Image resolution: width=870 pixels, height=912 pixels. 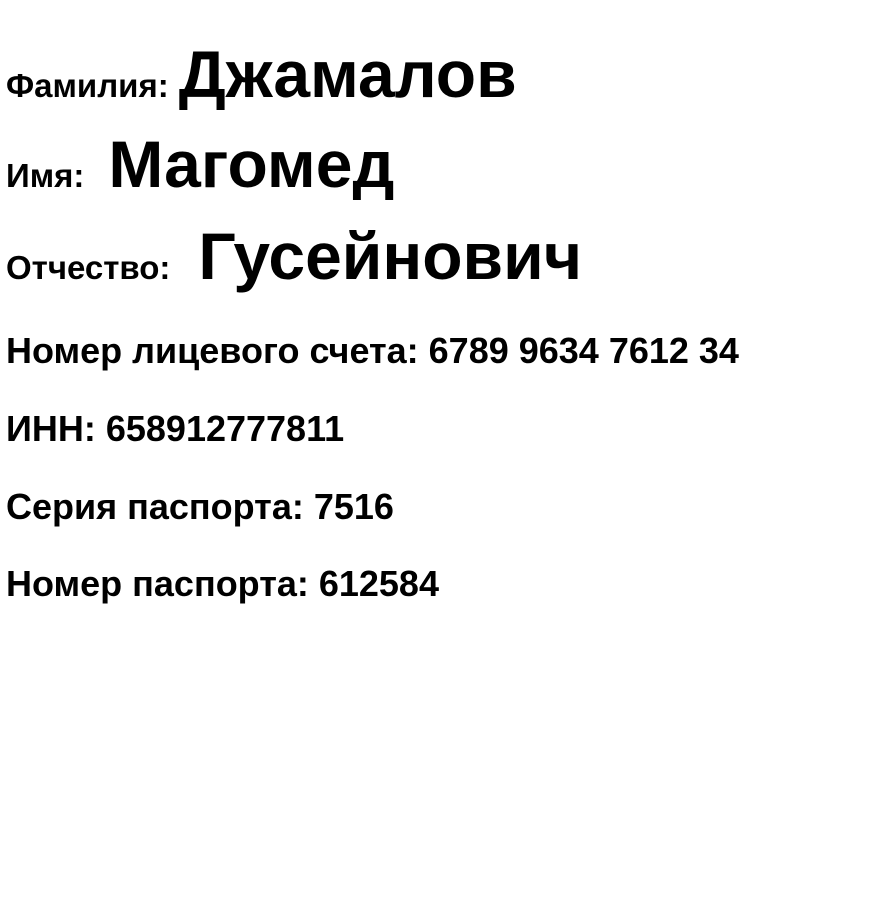 What do you see at coordinates (175, 428) in the screenshot?
I see `inn-line: ИНН: 658912777811` at bounding box center [175, 428].